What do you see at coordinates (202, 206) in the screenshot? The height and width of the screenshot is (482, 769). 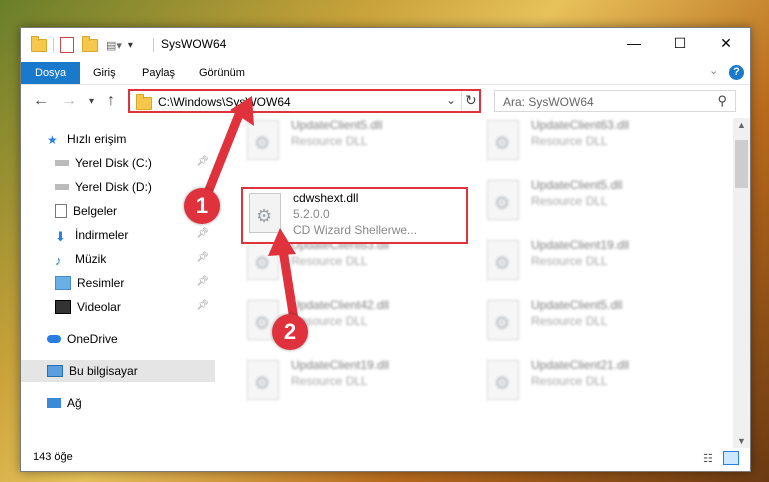 I see `annotation-badge-1: 1` at bounding box center [202, 206].